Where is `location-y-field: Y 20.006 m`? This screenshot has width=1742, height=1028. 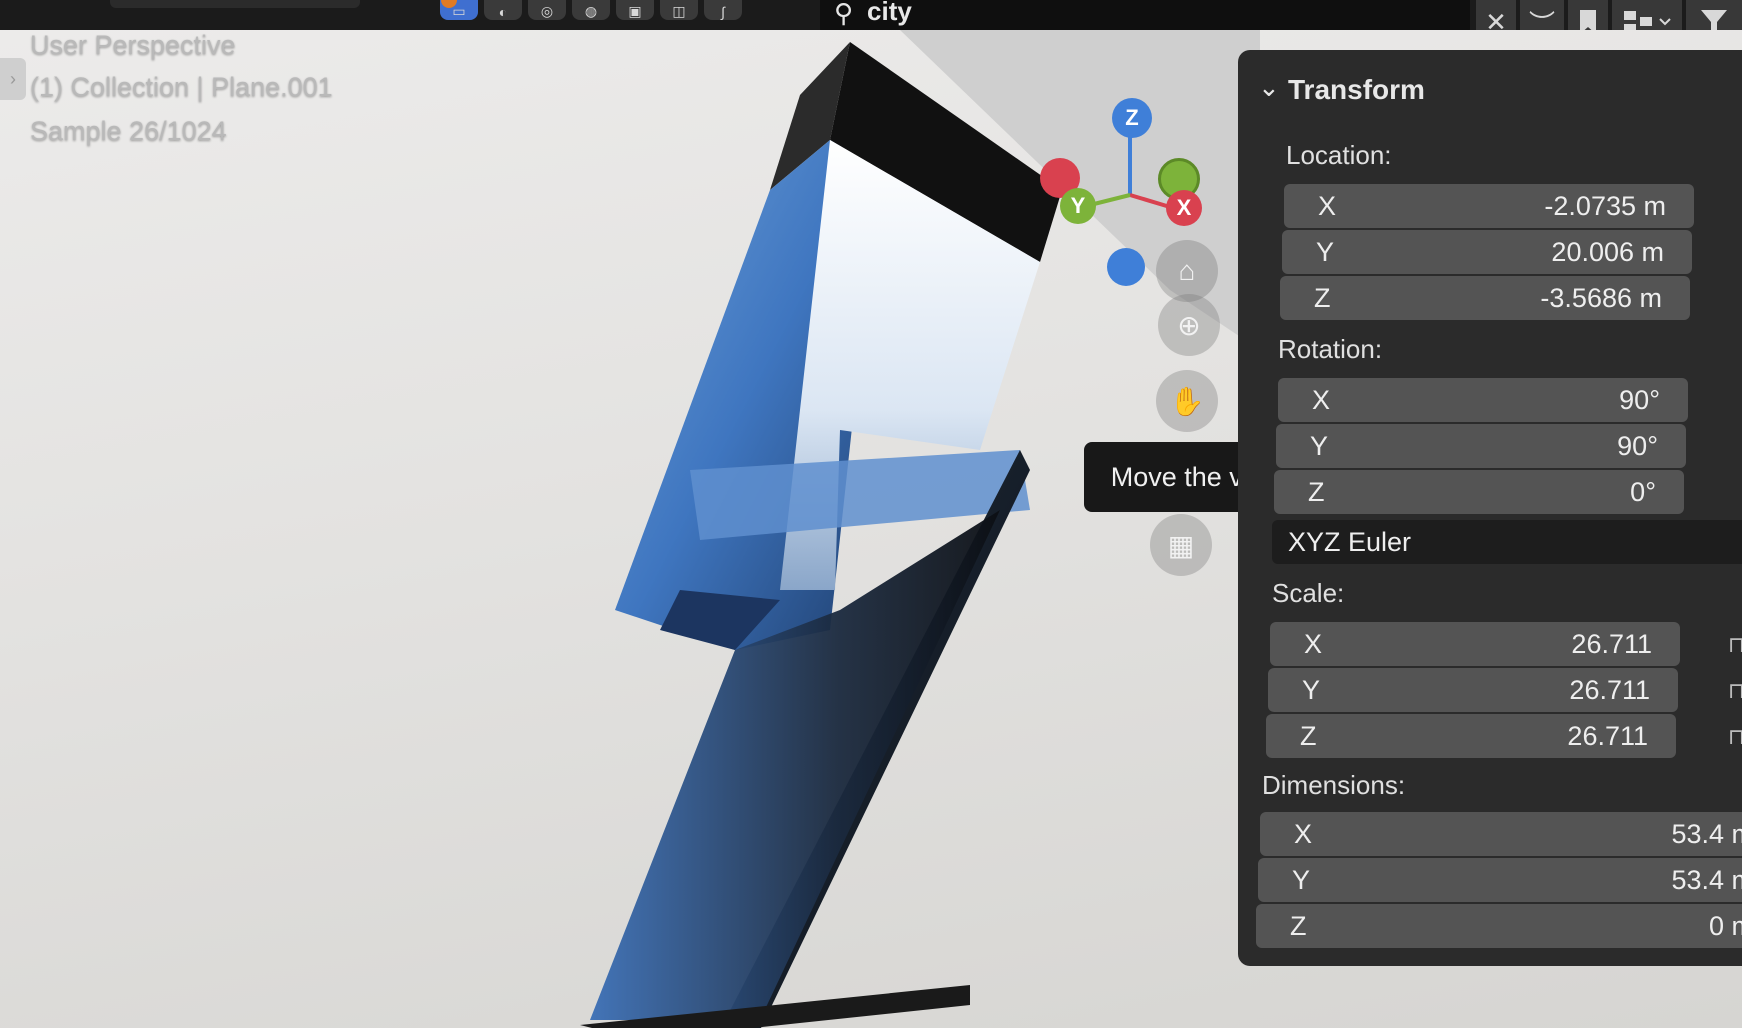 location-y-field: Y 20.006 m is located at coordinates (1487, 252).